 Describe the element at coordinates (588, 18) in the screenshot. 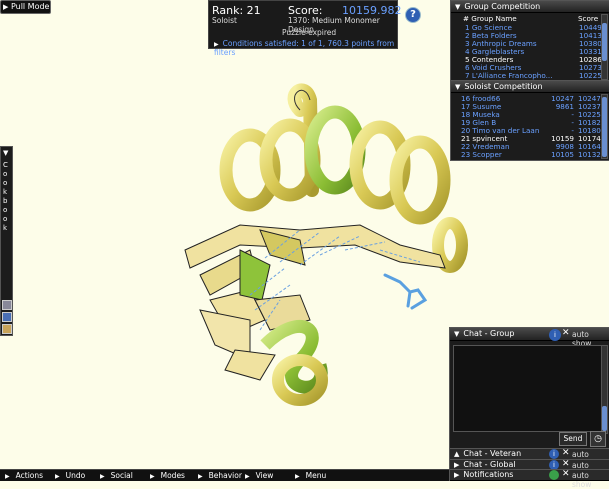

I see `col-score: Score` at that location.